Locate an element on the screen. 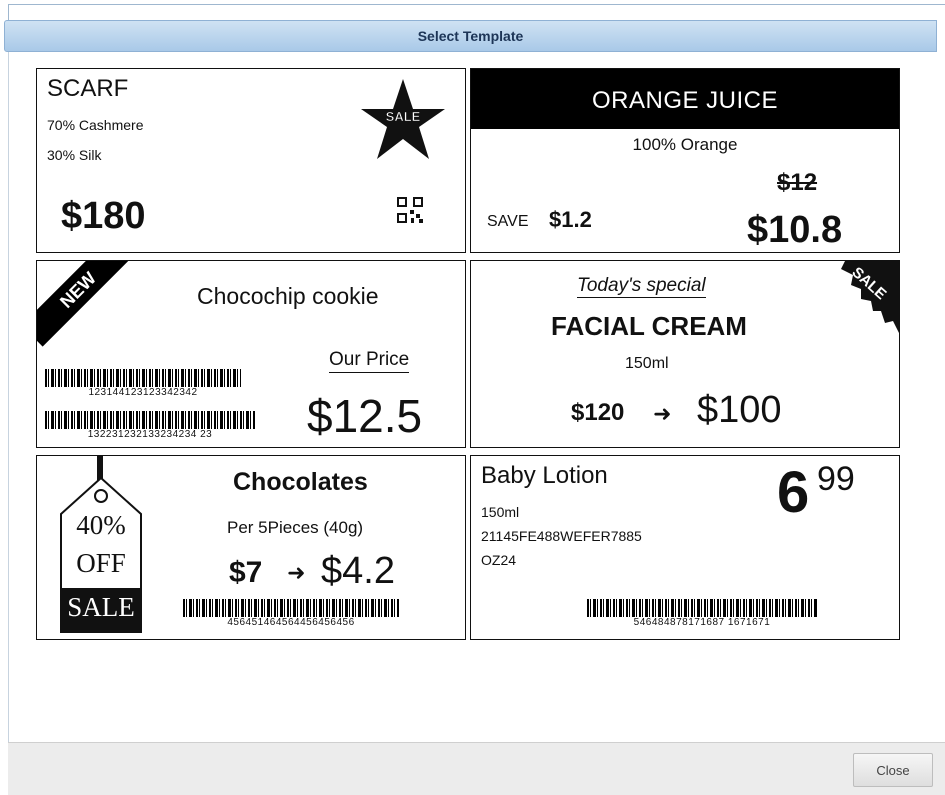 This screenshot has height=795, width=945. chocolates-barcode is located at coordinates (291, 608).